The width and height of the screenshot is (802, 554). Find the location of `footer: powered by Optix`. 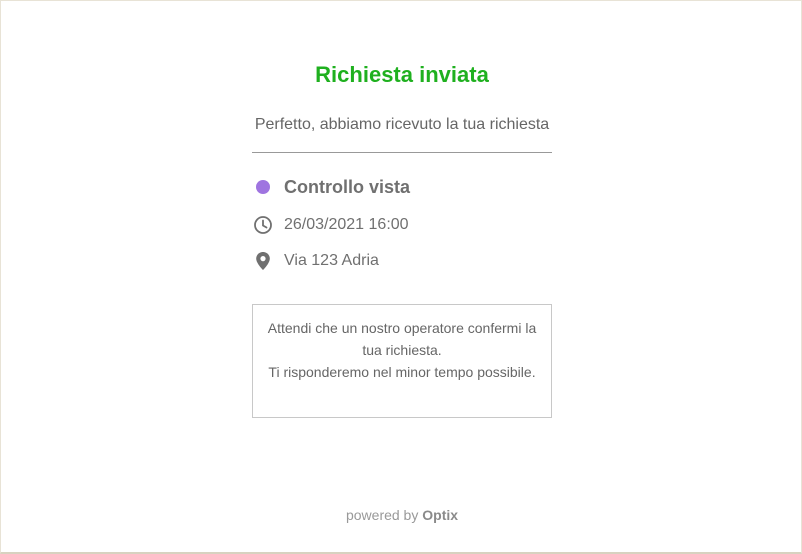

footer: powered by Optix is located at coordinates (401, 515).